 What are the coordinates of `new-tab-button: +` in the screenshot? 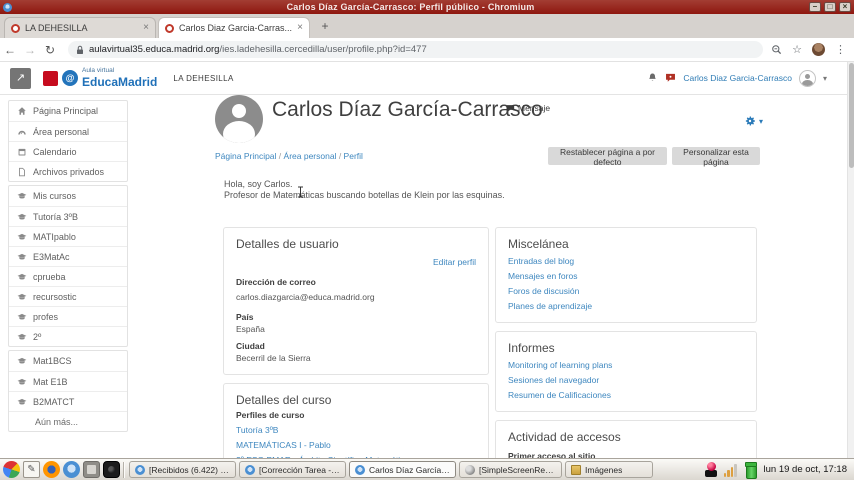 It's located at (325, 27).